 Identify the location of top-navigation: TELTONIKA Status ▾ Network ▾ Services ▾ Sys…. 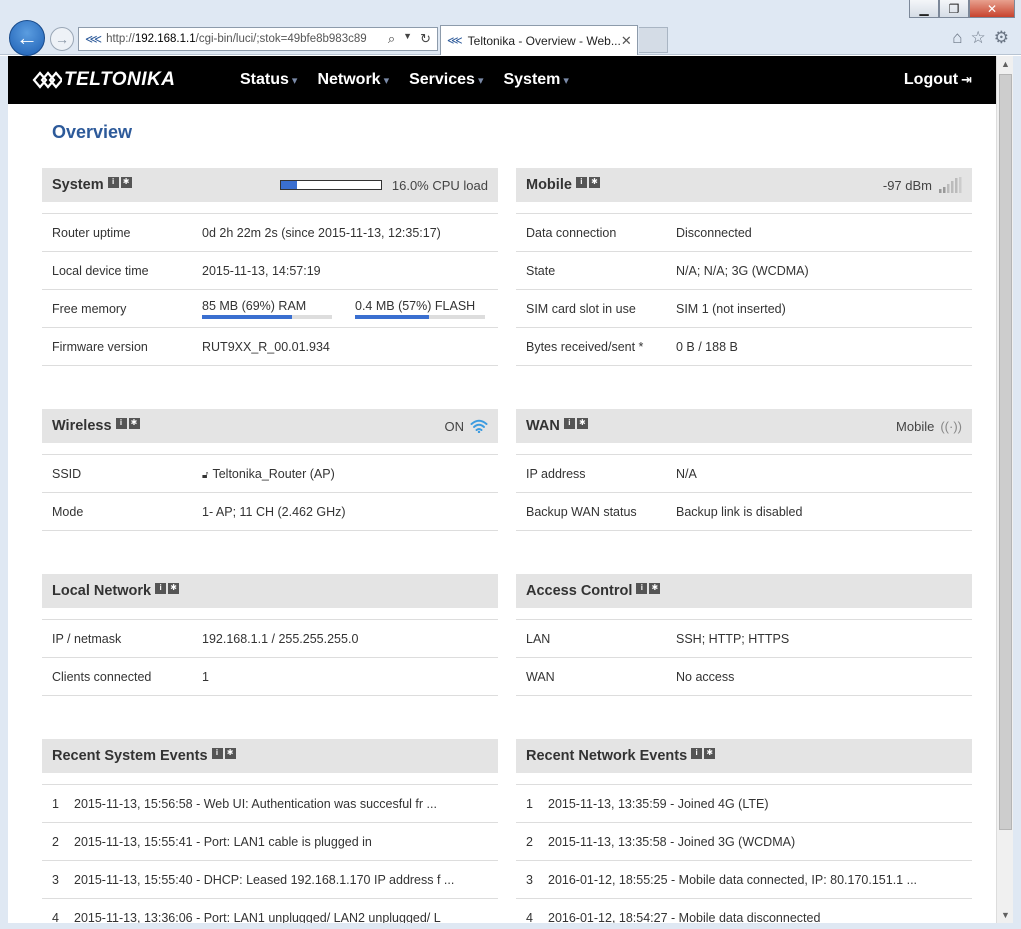
(502, 80).